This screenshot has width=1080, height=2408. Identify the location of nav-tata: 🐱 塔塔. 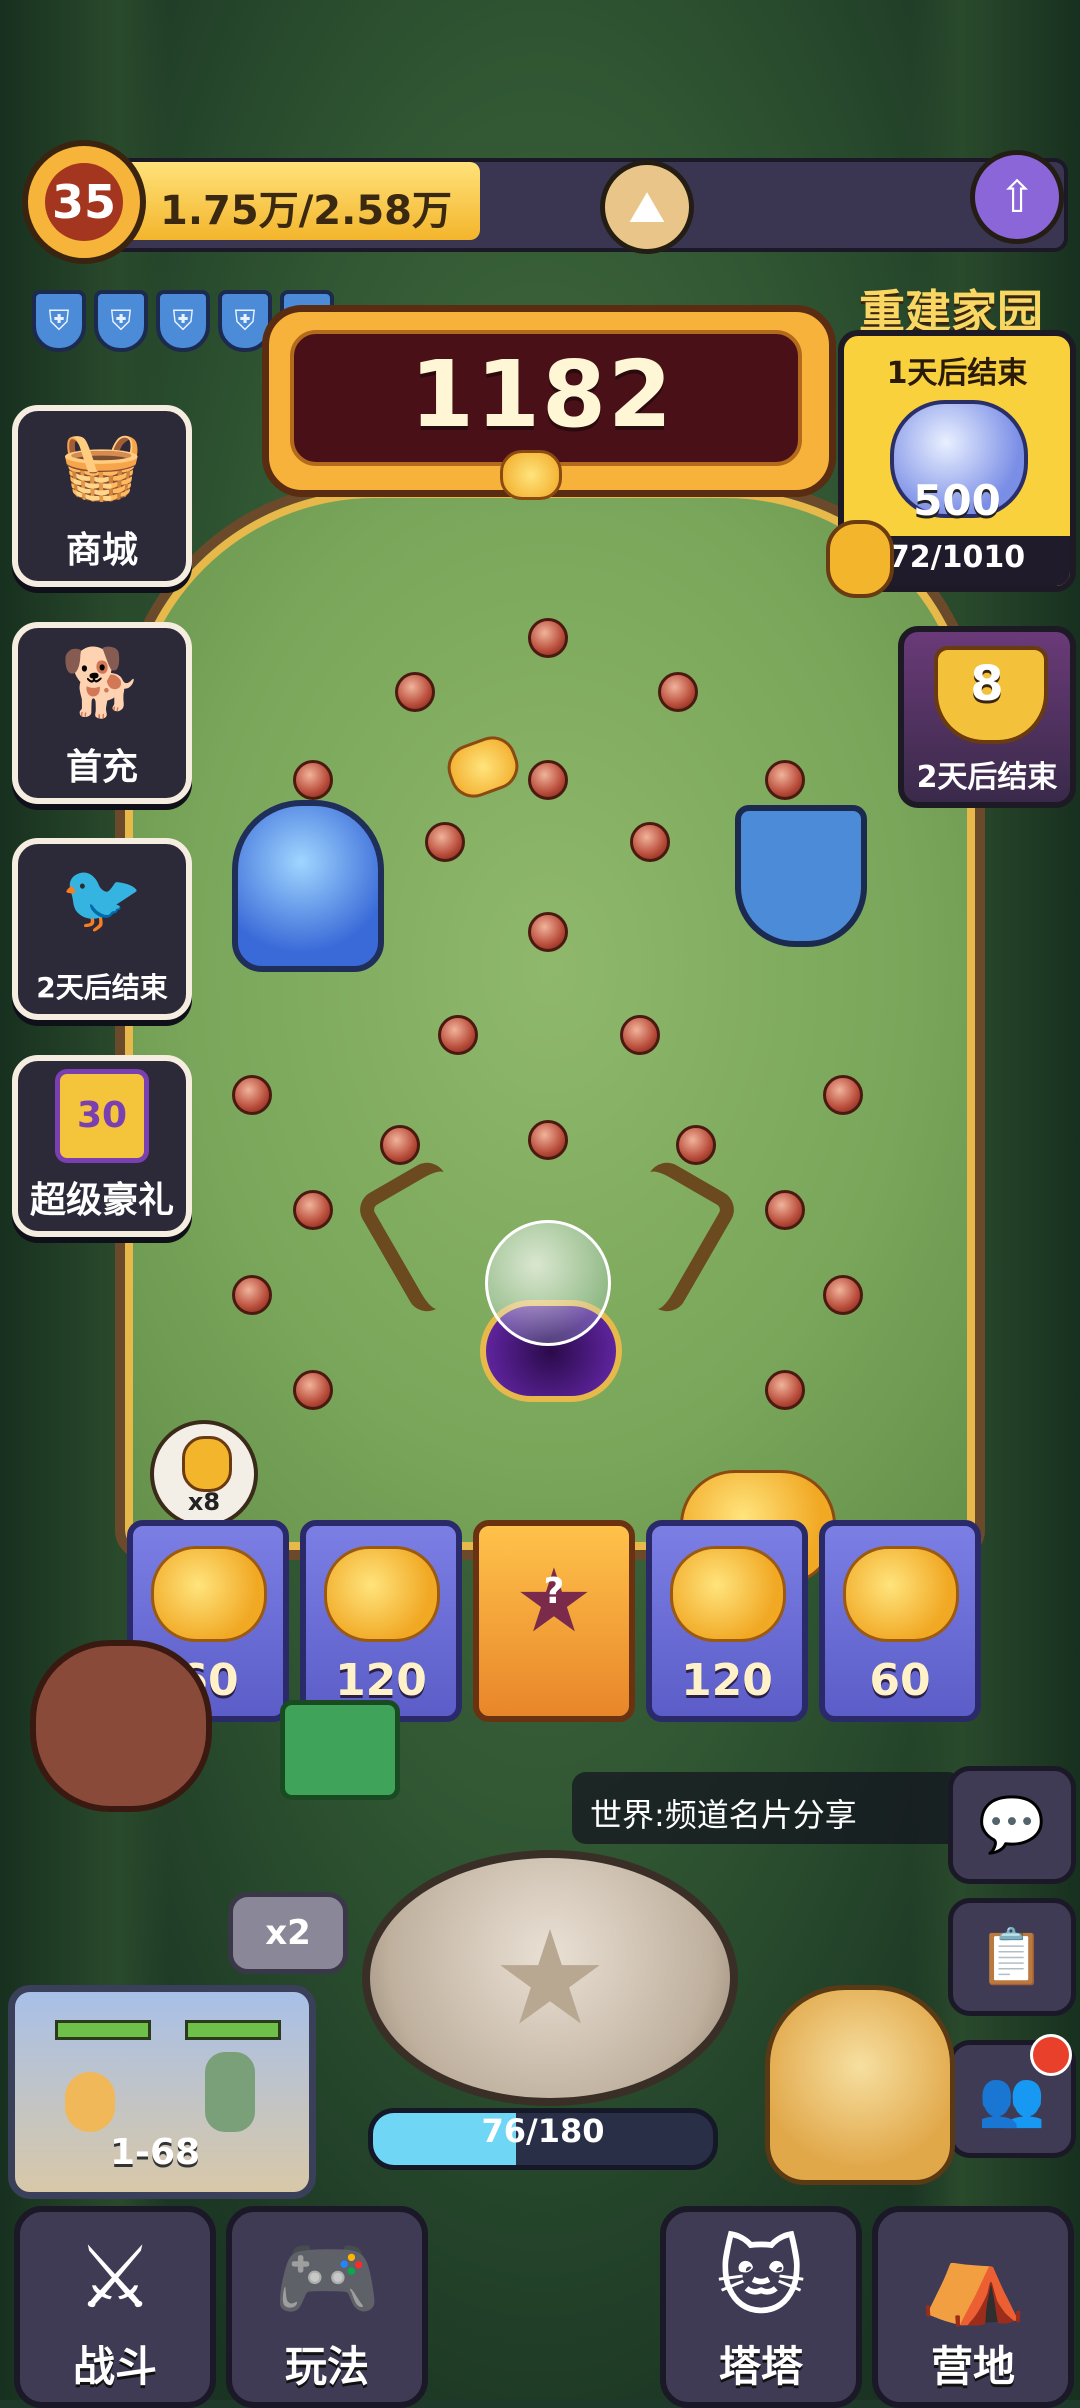
(761, 2307).